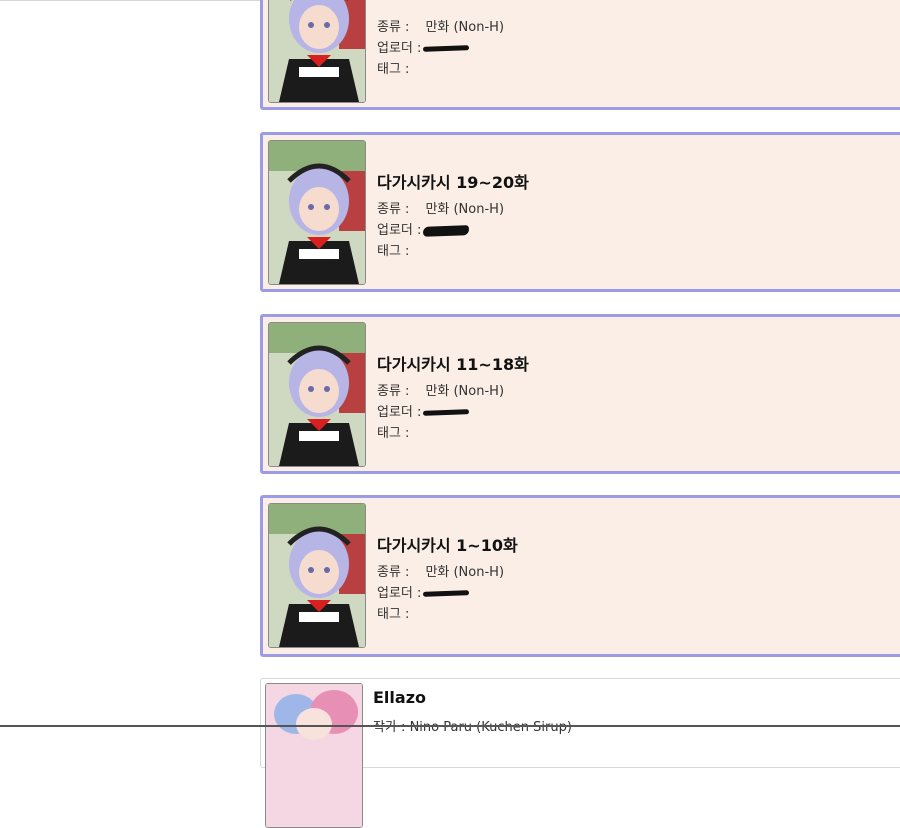 The image size is (900, 828). What do you see at coordinates (447, 544) in the screenshot?
I see `gallery-title: 다가시카시 1~10화` at bounding box center [447, 544].